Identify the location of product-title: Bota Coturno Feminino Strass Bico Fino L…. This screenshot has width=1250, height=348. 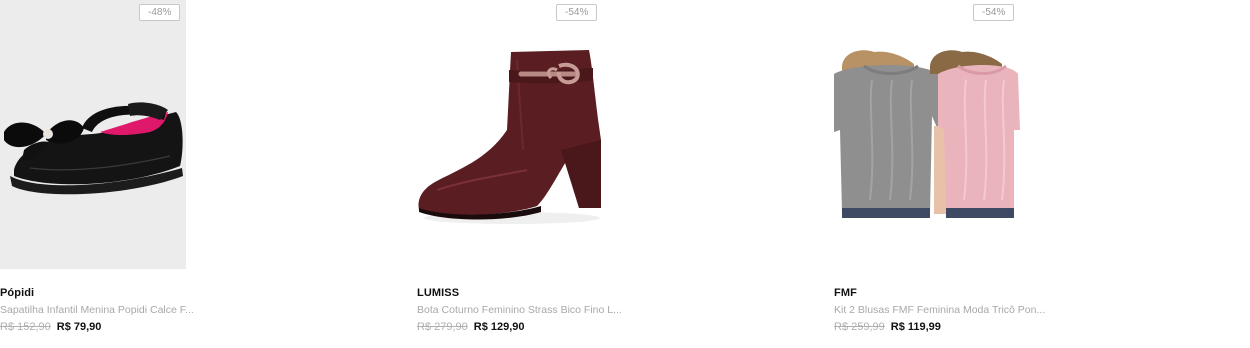
(524, 310).